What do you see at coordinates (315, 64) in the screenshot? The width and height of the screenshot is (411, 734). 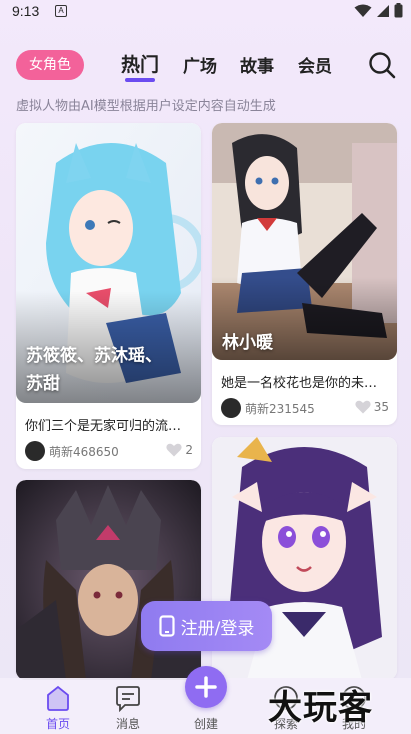 I see `tab-vip: 会员` at bounding box center [315, 64].